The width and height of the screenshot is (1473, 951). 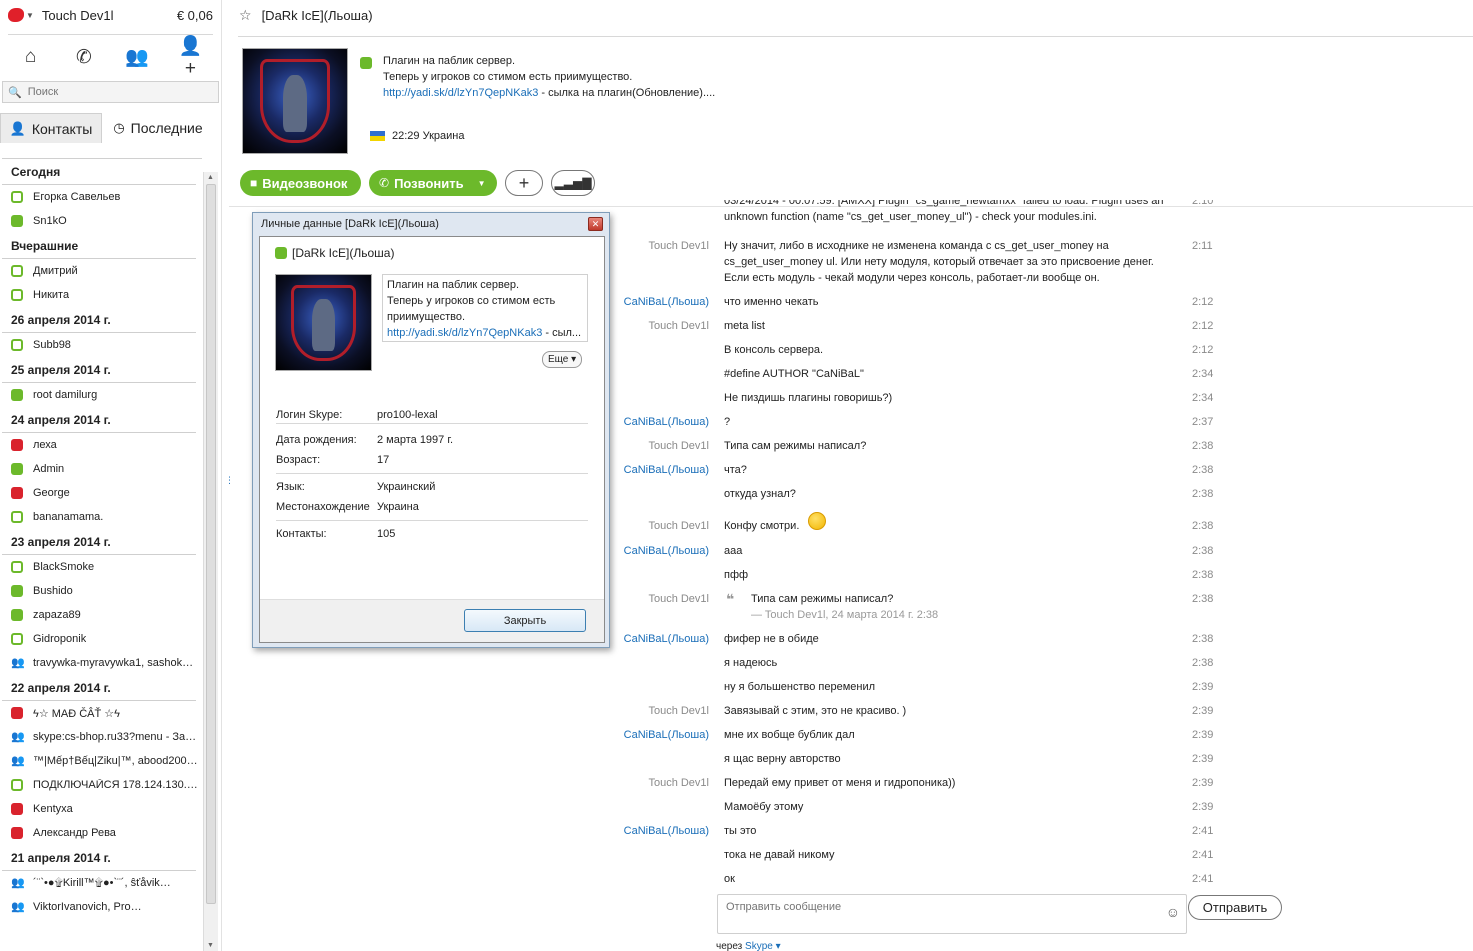 What do you see at coordinates (1203, 422) in the screenshot?
I see `message-time: 2:37` at bounding box center [1203, 422].